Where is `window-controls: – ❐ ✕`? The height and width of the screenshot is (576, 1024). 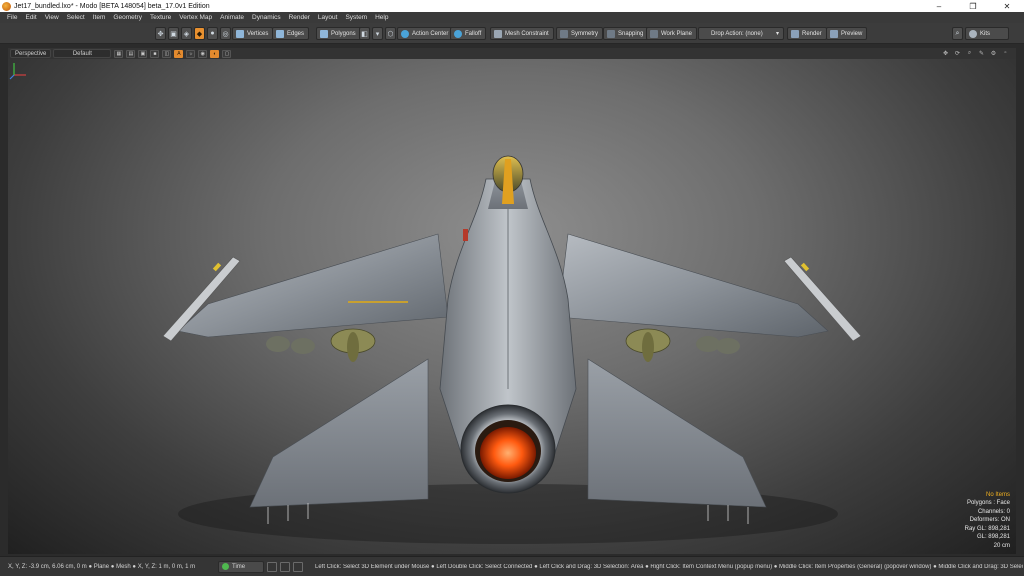
window-controls: – ❐ ✕ is located at coordinates (973, 6).